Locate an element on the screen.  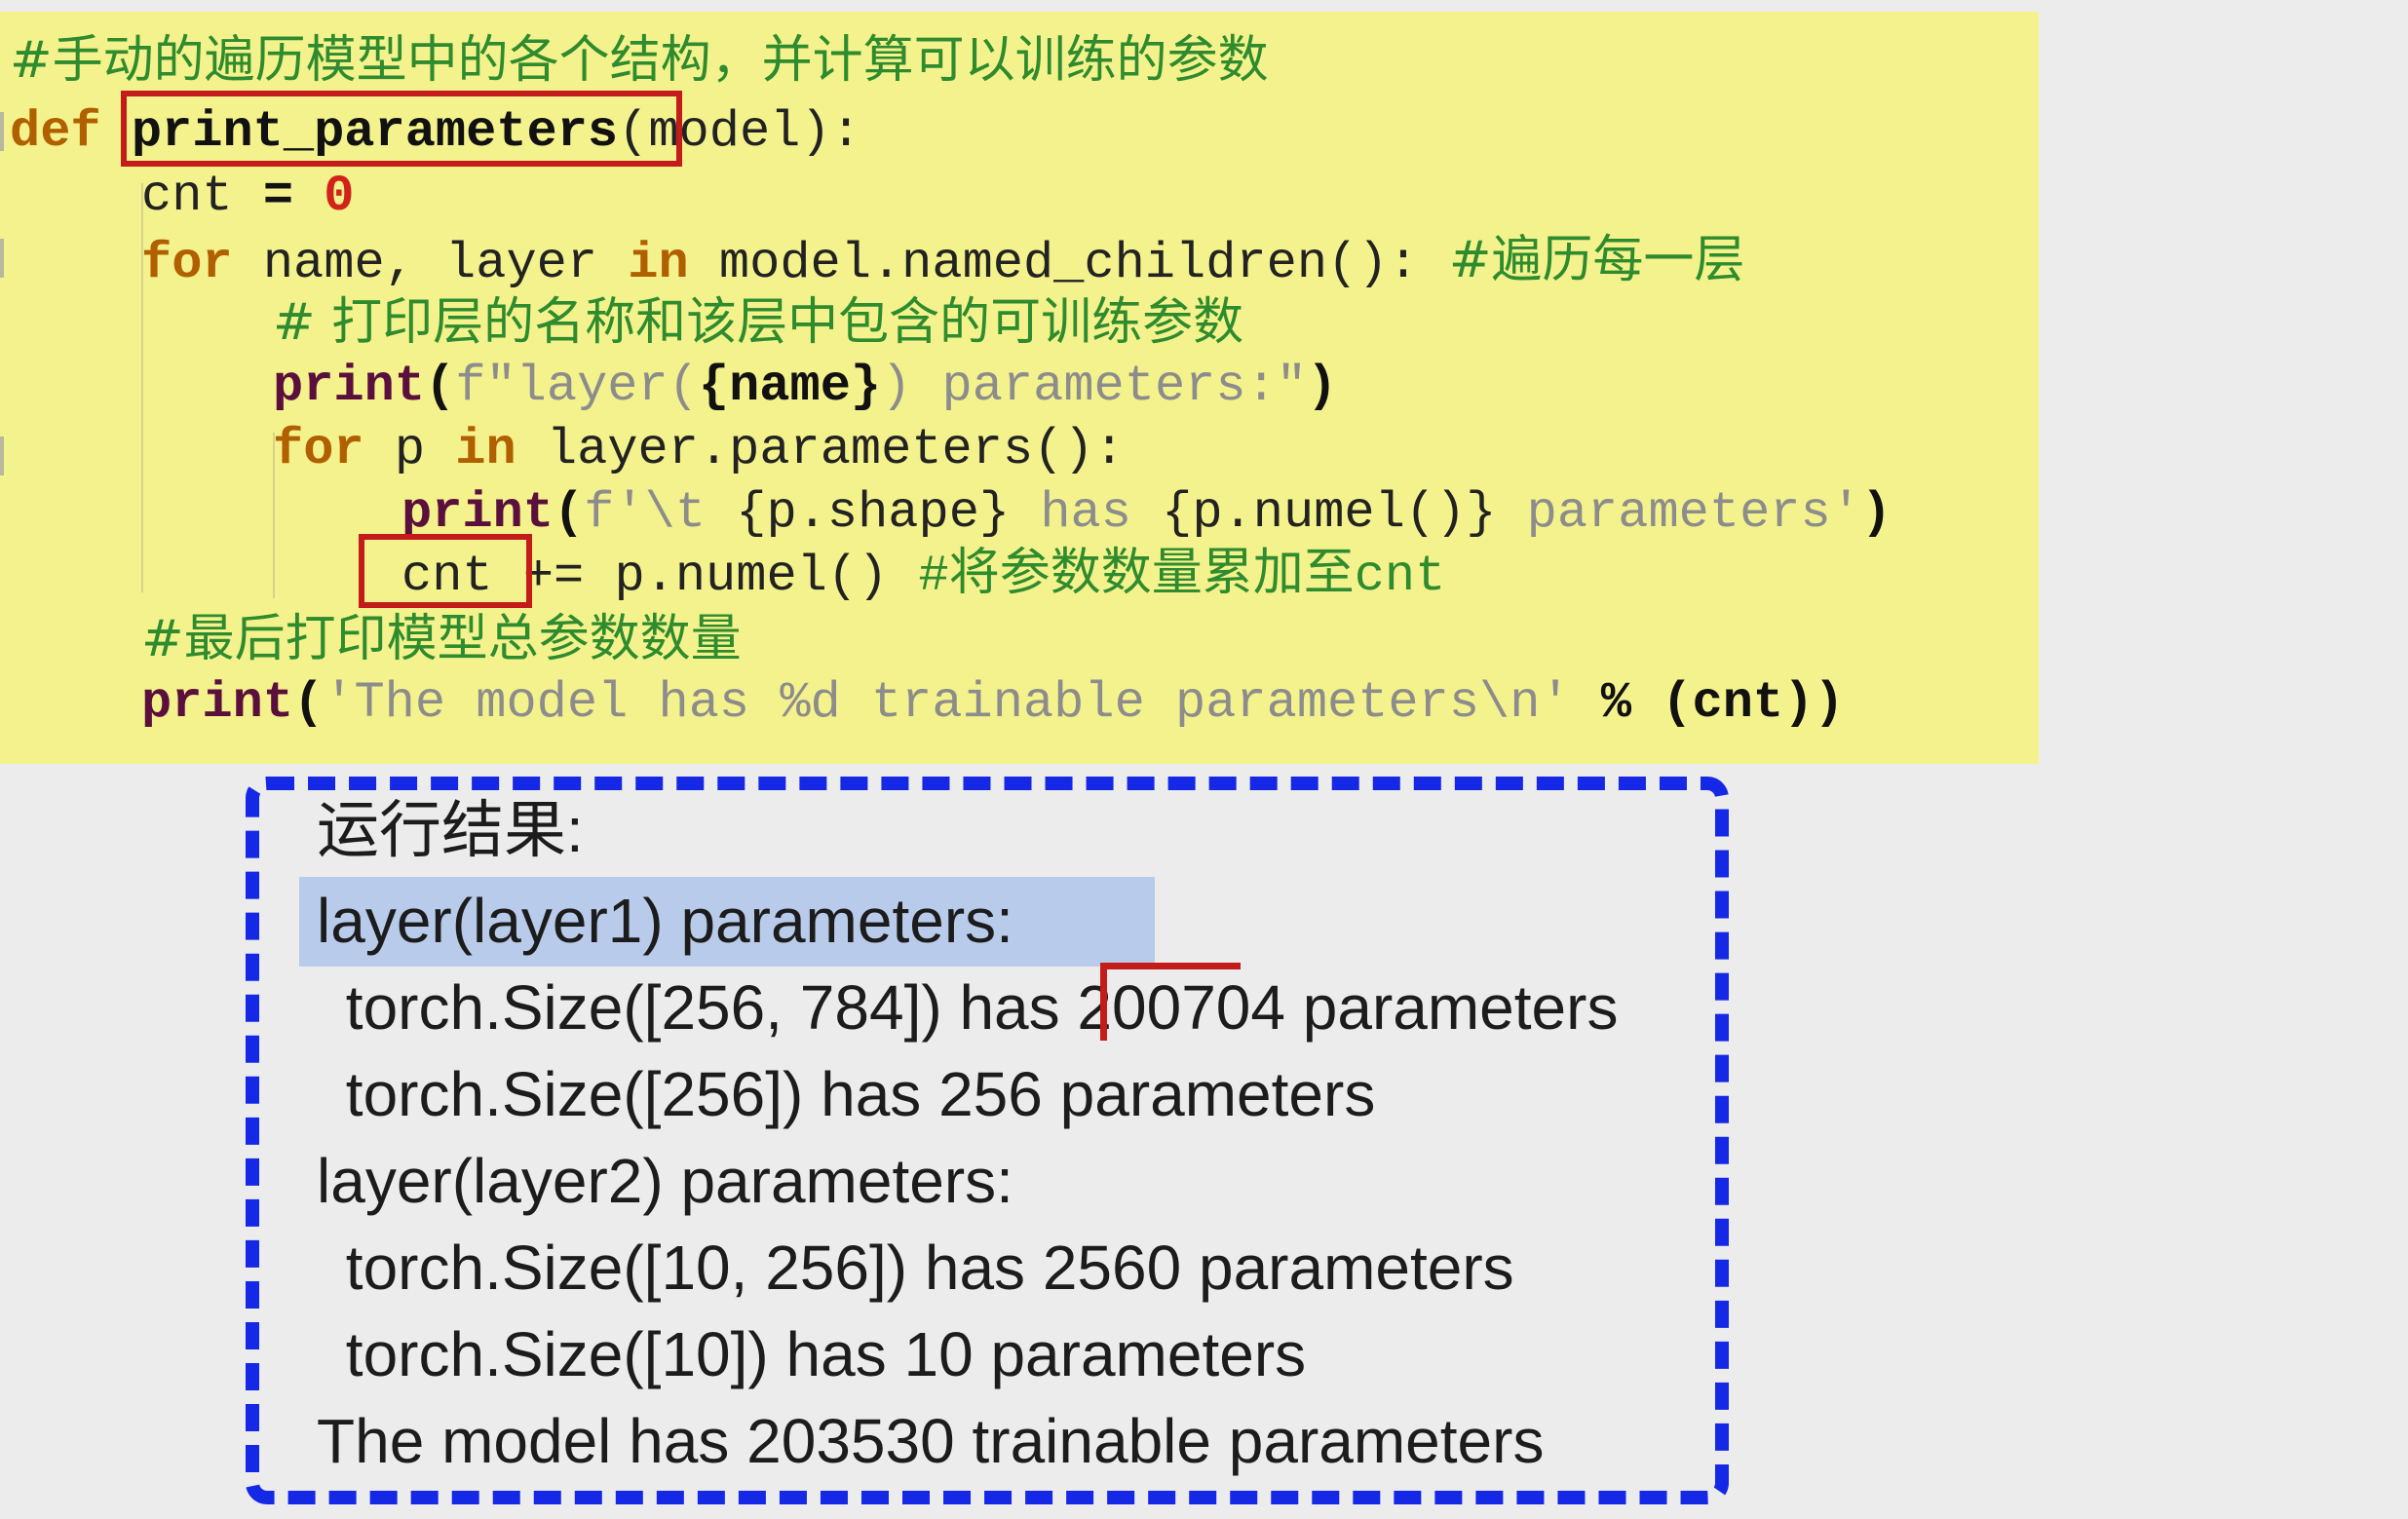
code-comment: #手动的遍历模型中的各个结构，并计算可以训练的参数 is located at coordinates (639, 61).